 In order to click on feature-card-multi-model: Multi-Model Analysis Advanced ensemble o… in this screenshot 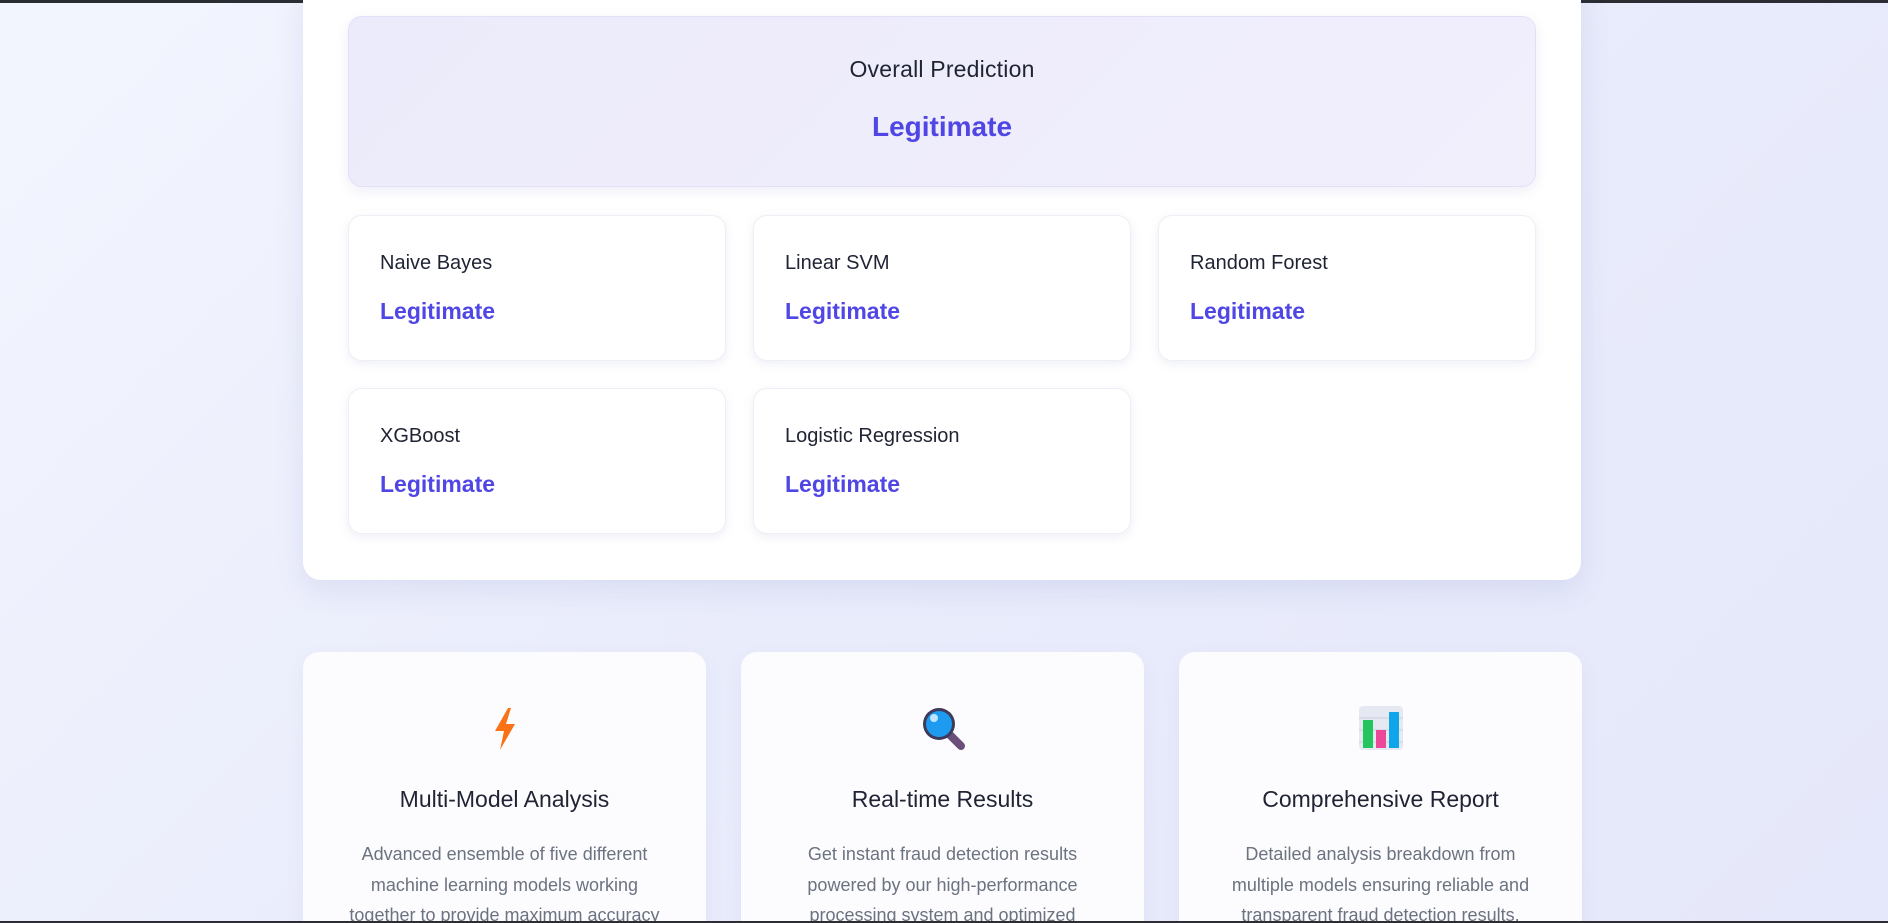, I will do `click(504, 787)`.